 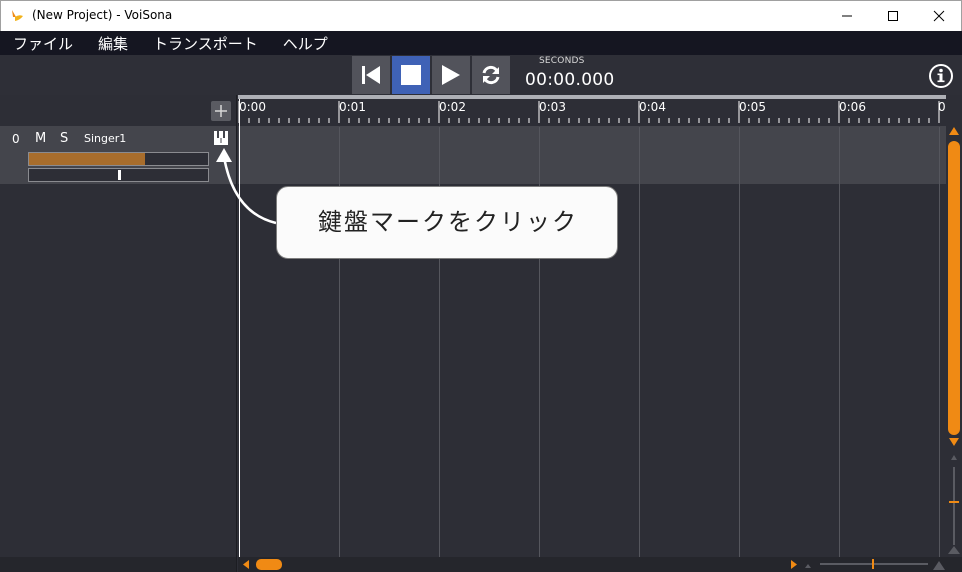 I want to click on track-number: 0, so click(x=16, y=139).